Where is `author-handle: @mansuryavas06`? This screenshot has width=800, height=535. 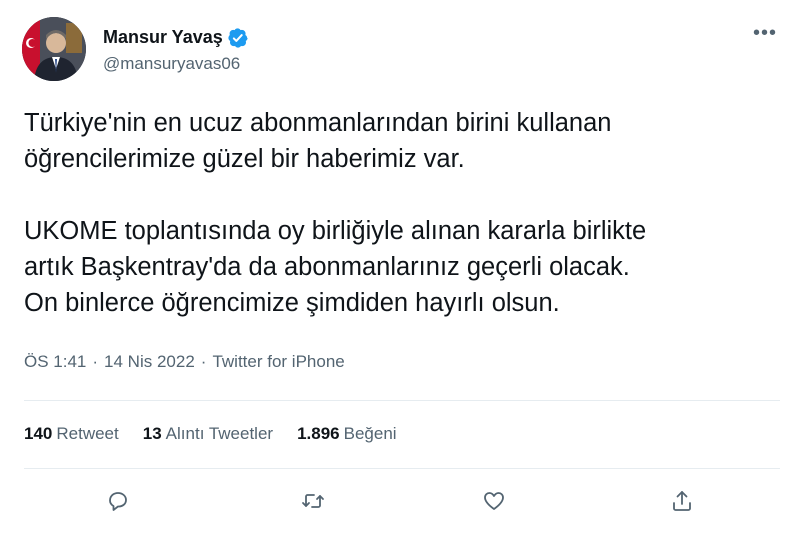 author-handle: @mansuryavas06 is located at coordinates (171, 64).